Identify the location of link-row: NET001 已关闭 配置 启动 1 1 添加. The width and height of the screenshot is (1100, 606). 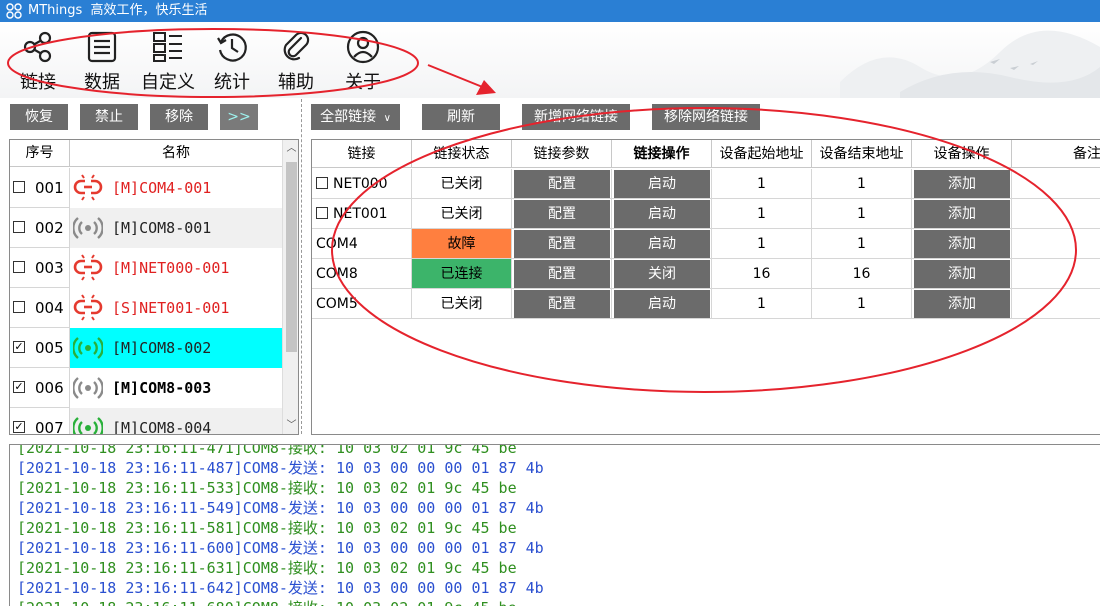
(706, 214).